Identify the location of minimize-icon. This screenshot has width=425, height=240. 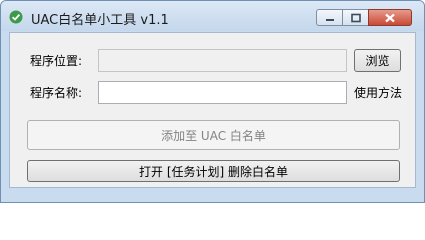
(329, 19).